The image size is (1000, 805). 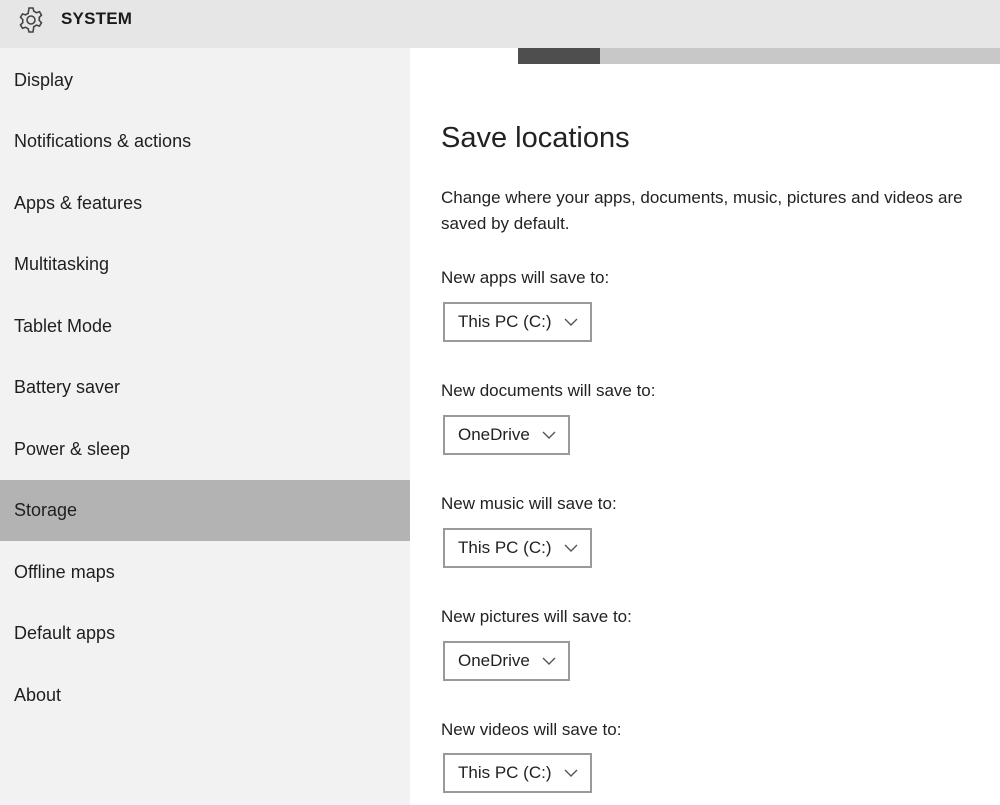 I want to click on storage-usage-bar, so click(x=759, y=56).